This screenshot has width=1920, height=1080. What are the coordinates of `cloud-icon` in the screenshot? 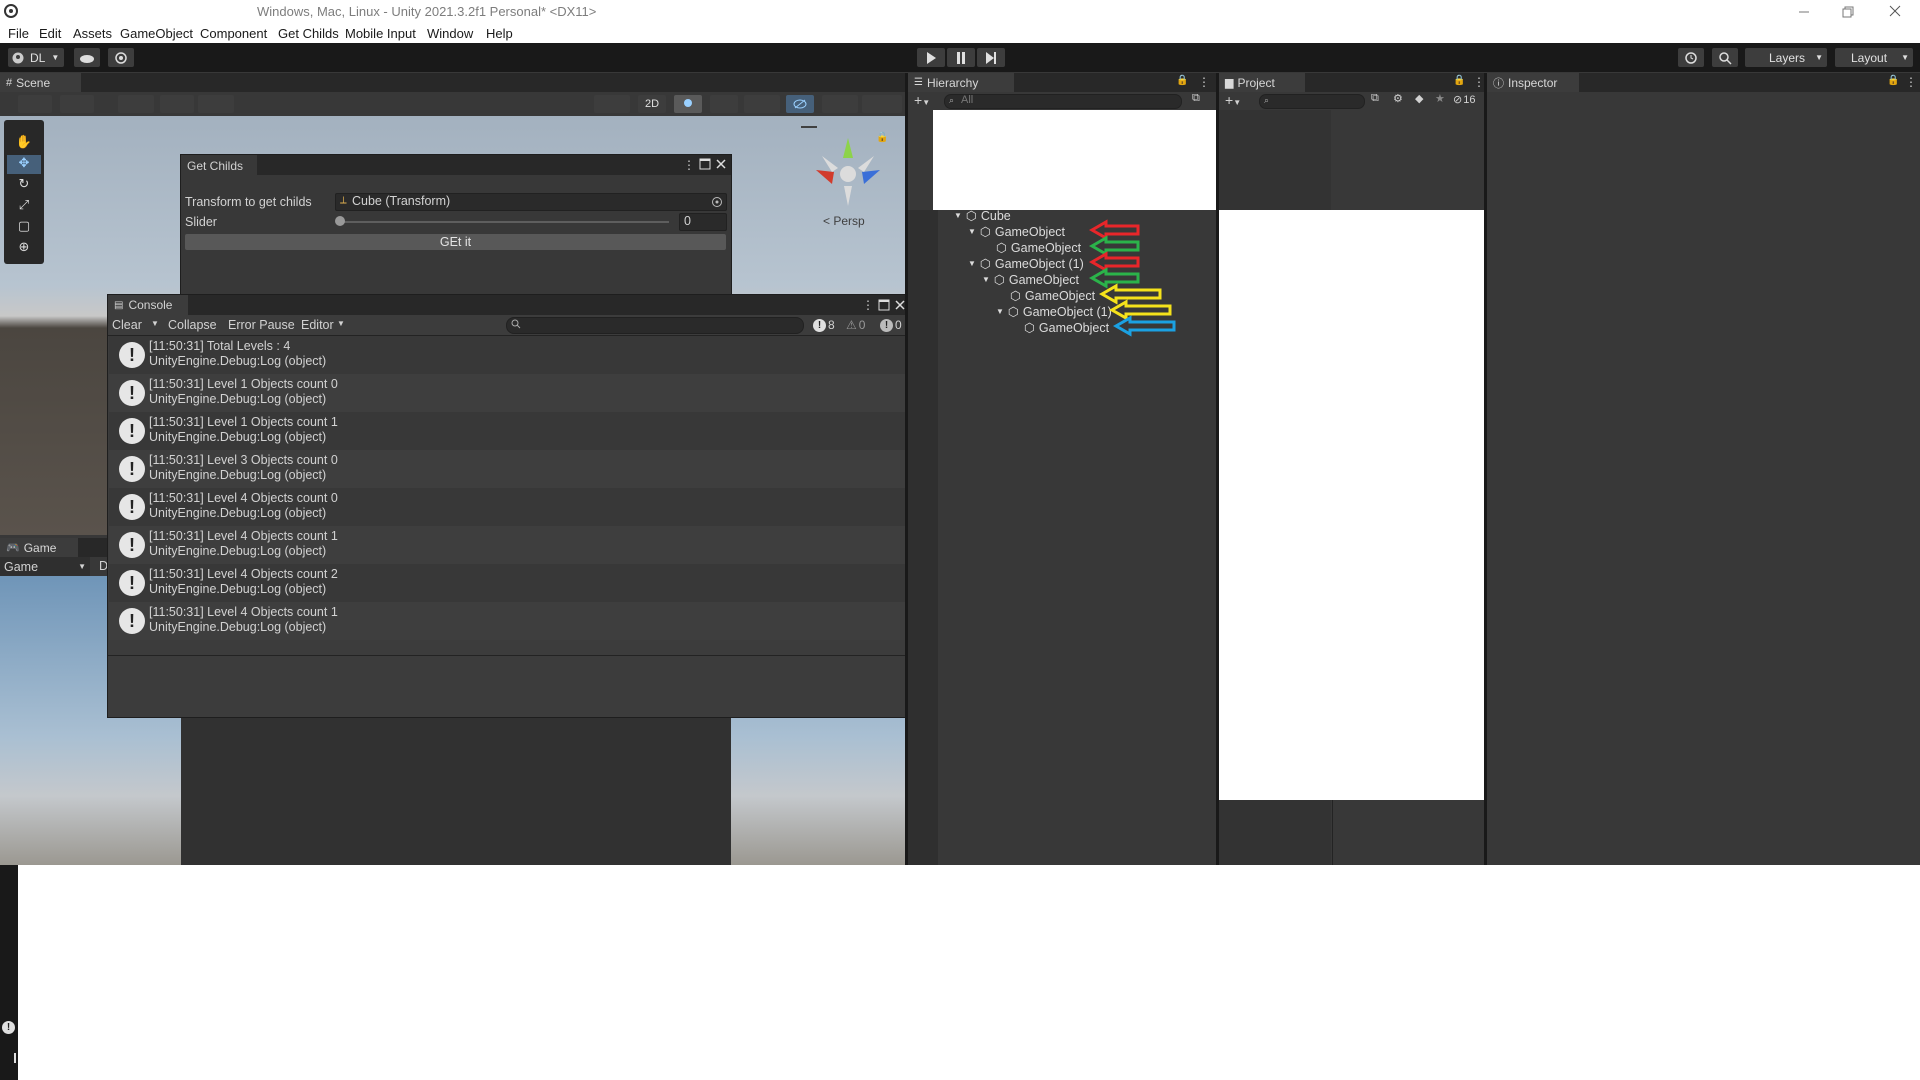 It's located at (87, 57).